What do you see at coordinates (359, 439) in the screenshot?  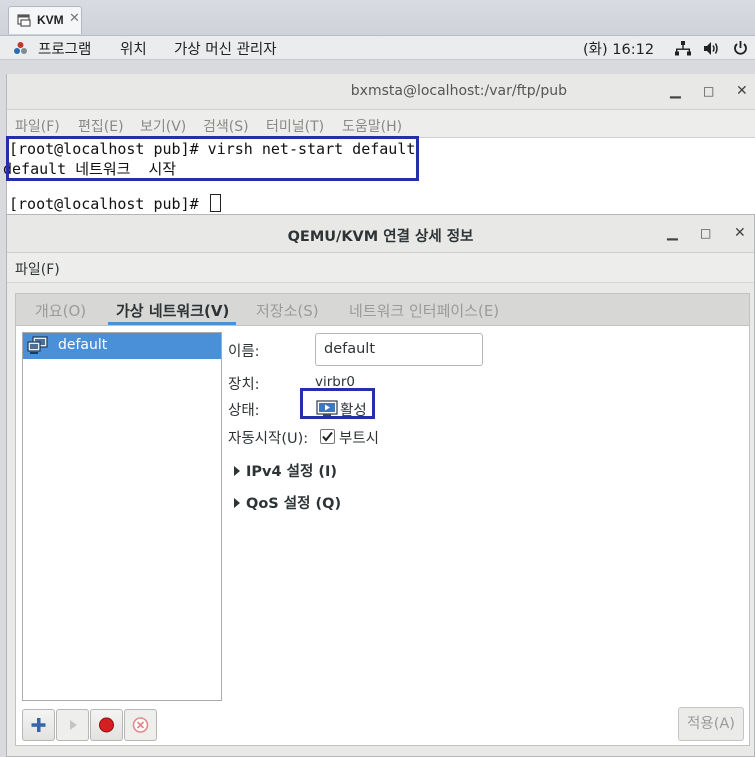 I see `autostart-value: 부트시` at bounding box center [359, 439].